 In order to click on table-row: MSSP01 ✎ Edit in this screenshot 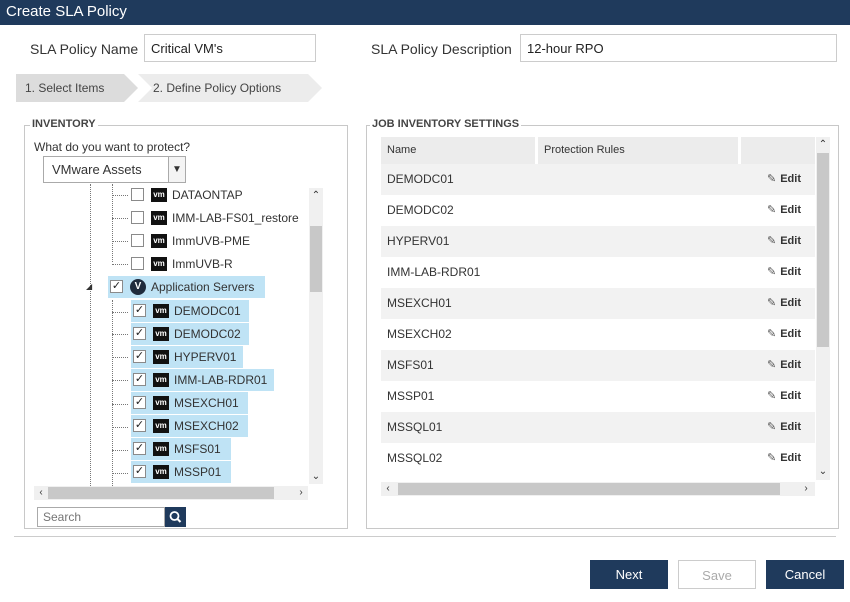, I will do `click(598, 396)`.